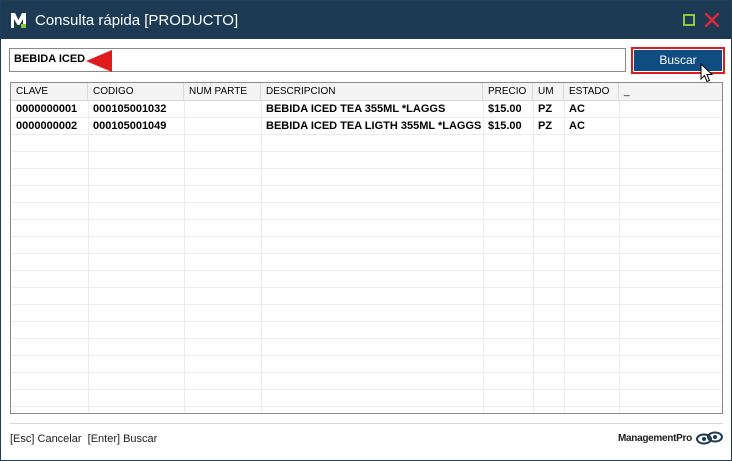  Describe the element at coordinates (508, 92) in the screenshot. I see `column-header-precio: PRECIO` at that location.